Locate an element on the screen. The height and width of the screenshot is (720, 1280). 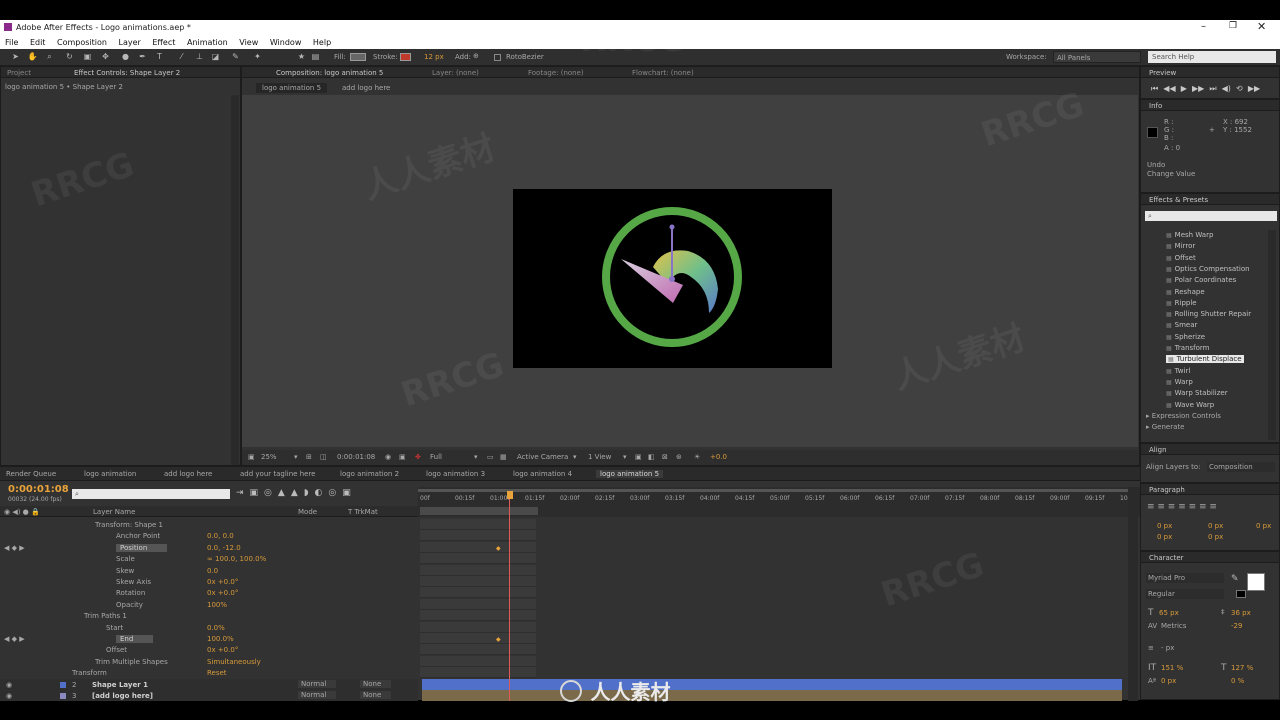
vertical-scale-value: 151 % is located at coordinates (1172, 668).